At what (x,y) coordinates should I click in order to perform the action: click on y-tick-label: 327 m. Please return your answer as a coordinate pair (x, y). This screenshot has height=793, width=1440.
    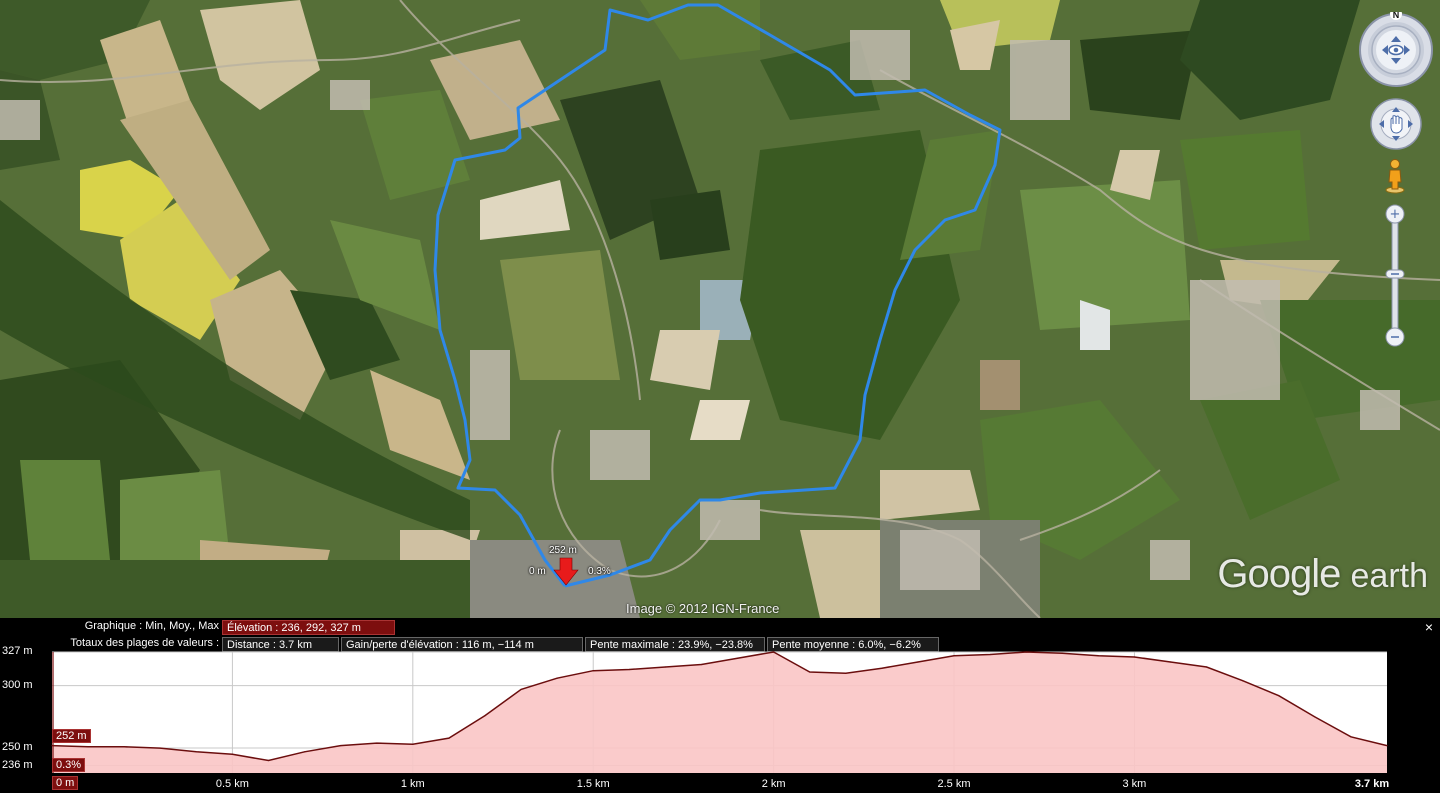
    Looking at the image, I should click on (17, 651).